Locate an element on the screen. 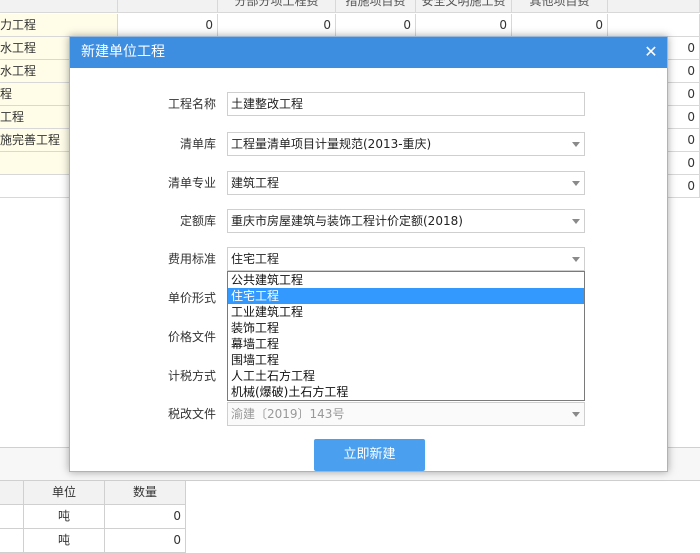  tax-file-select: 渝建〔2019〕143号 is located at coordinates (406, 414).